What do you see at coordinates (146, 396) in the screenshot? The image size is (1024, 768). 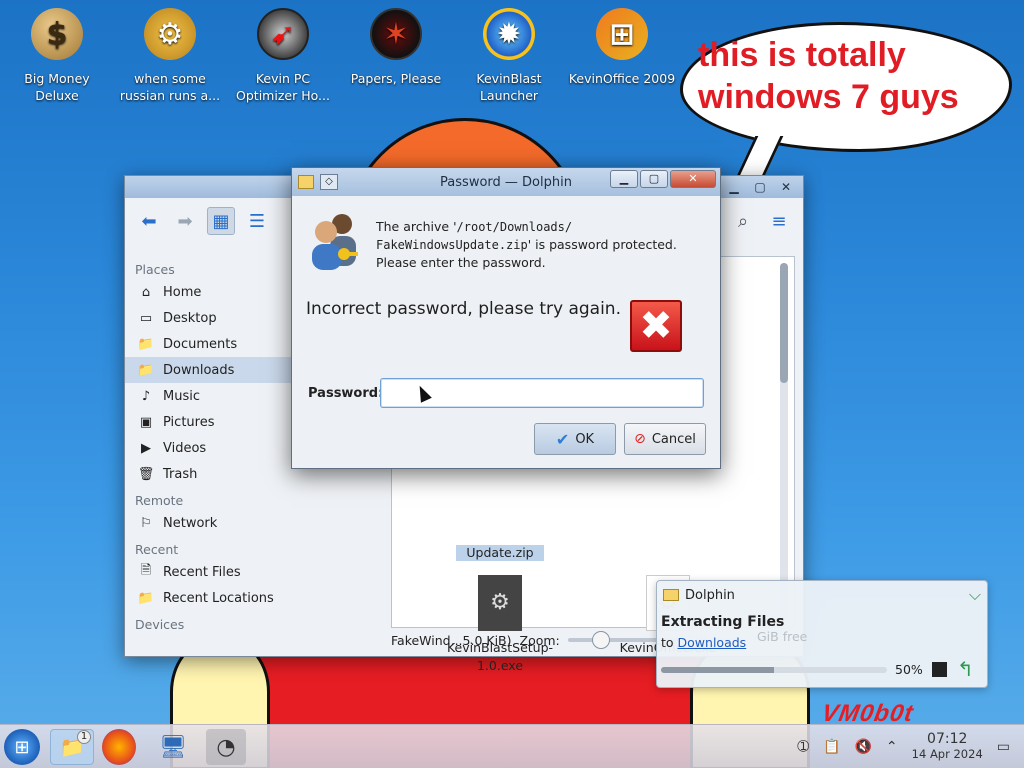 I see `music-folder-icon: ♪` at bounding box center [146, 396].